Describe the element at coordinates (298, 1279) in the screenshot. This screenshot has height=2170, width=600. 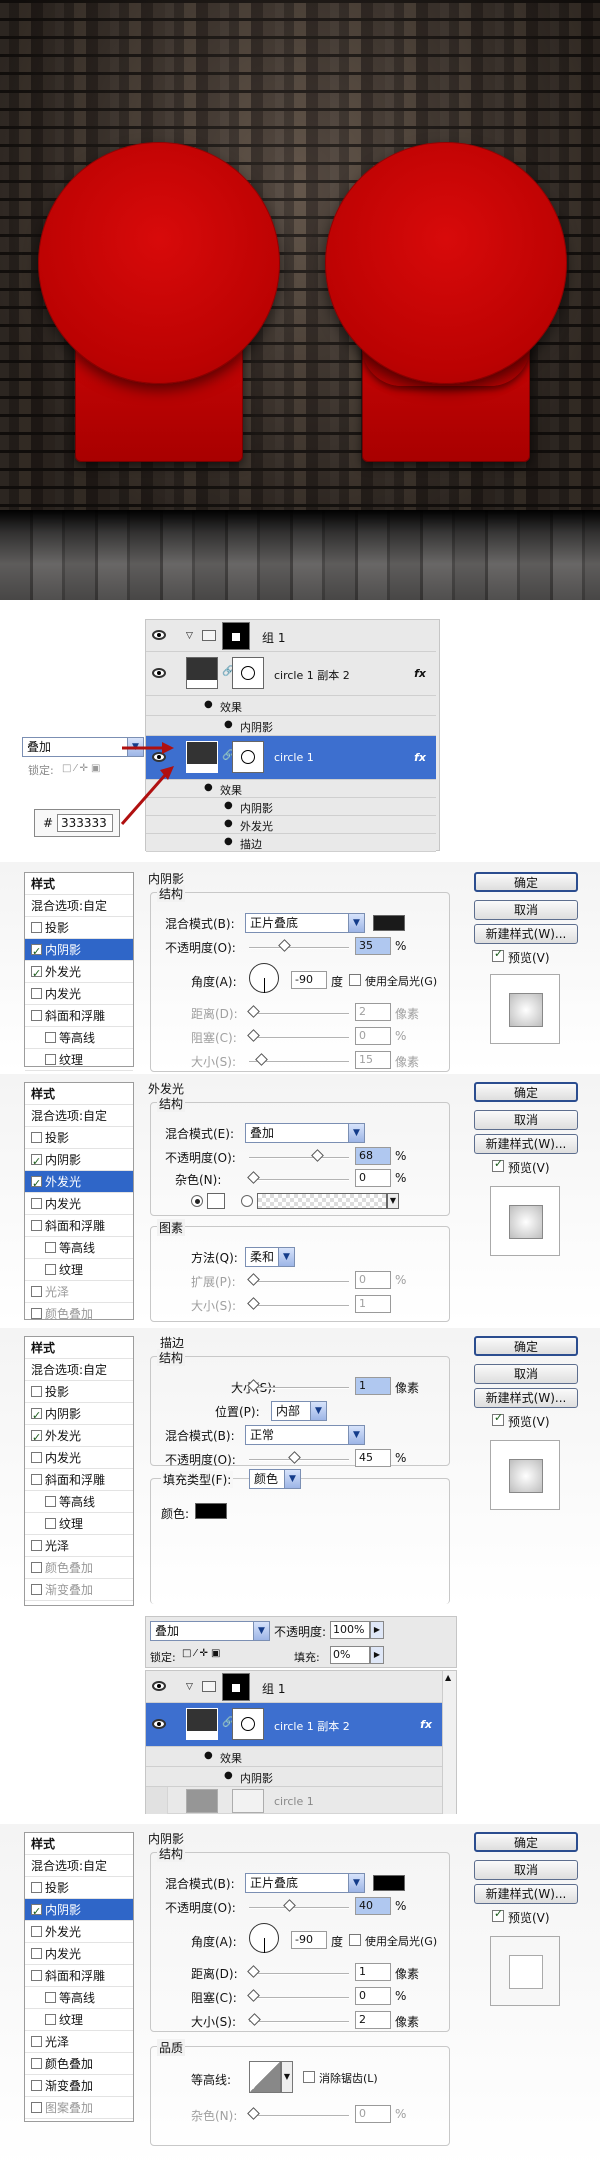
I see `spread-slider` at that location.